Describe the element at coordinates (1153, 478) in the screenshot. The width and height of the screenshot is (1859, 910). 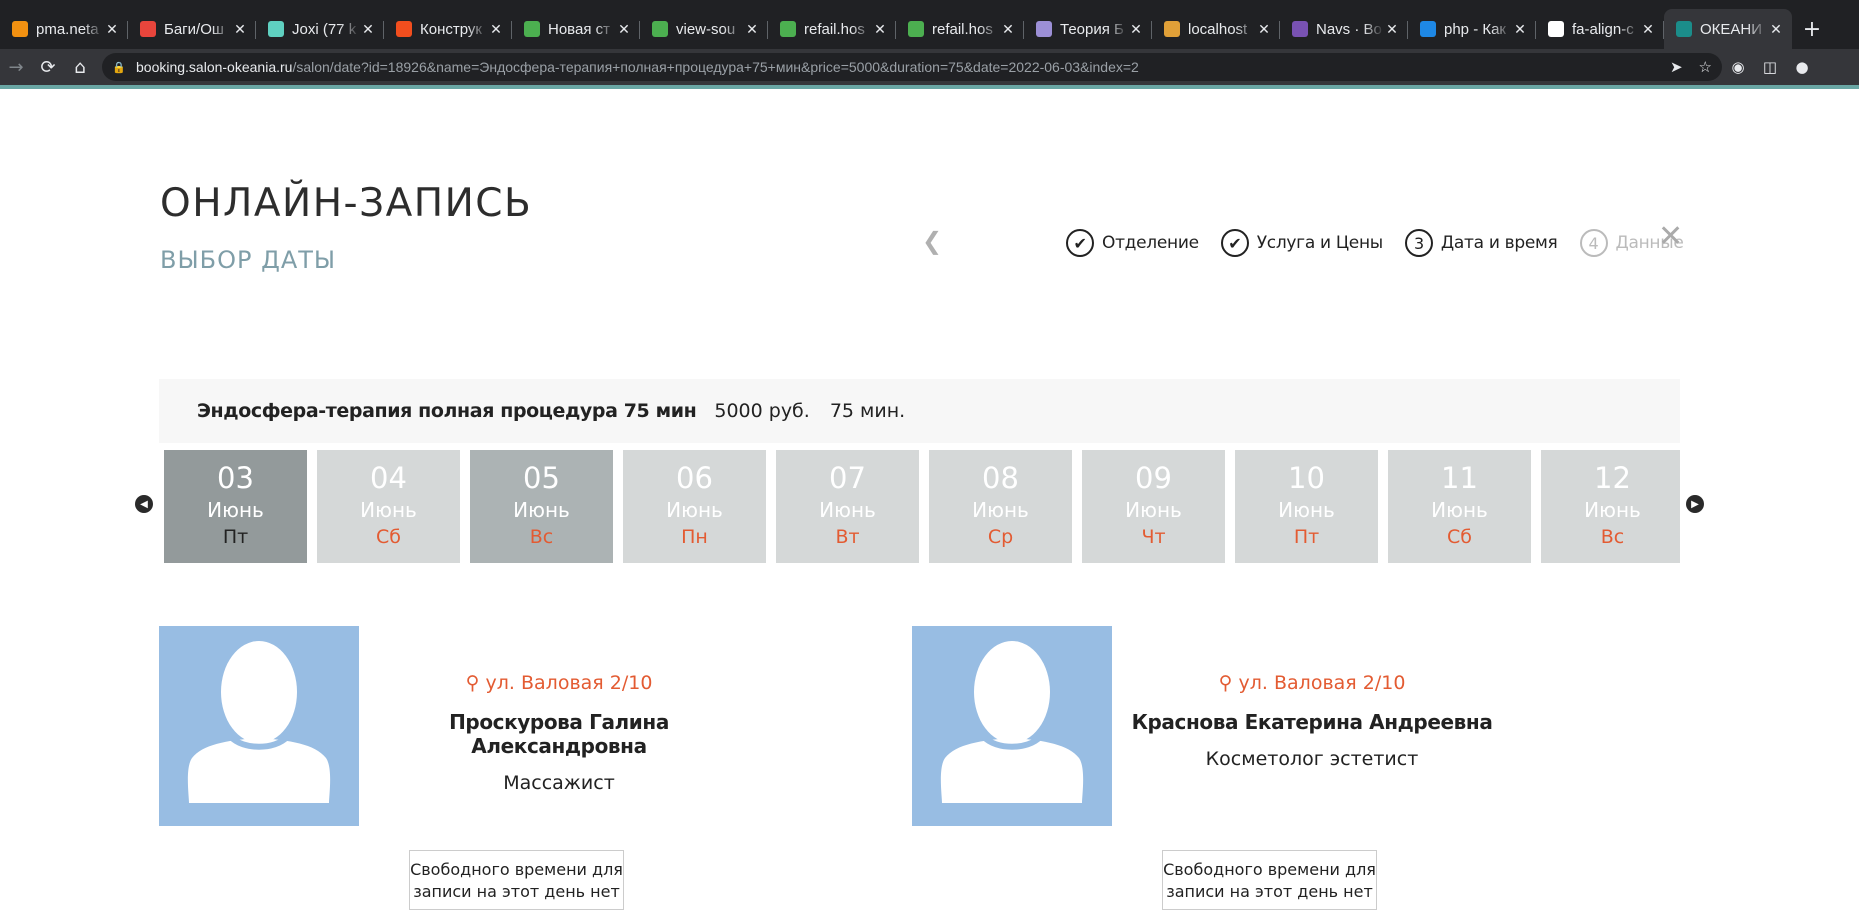
I see `date-day-number: 09` at that location.